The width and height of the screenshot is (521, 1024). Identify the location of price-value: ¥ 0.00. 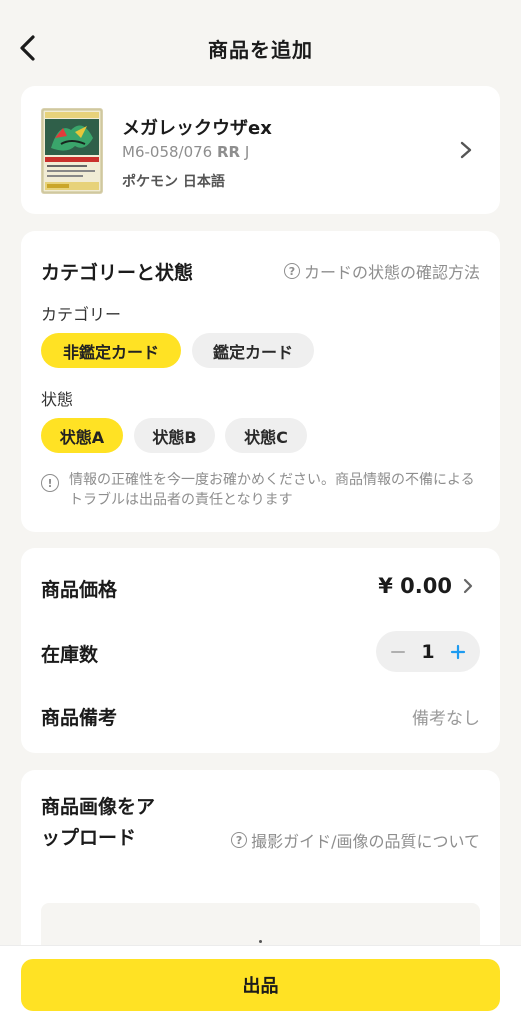
(415, 586).